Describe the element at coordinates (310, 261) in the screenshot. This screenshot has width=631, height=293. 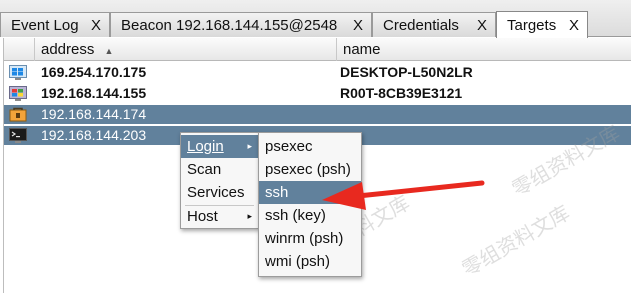
I see `submenu-item-wmi-psh: wmi (psh)` at that location.